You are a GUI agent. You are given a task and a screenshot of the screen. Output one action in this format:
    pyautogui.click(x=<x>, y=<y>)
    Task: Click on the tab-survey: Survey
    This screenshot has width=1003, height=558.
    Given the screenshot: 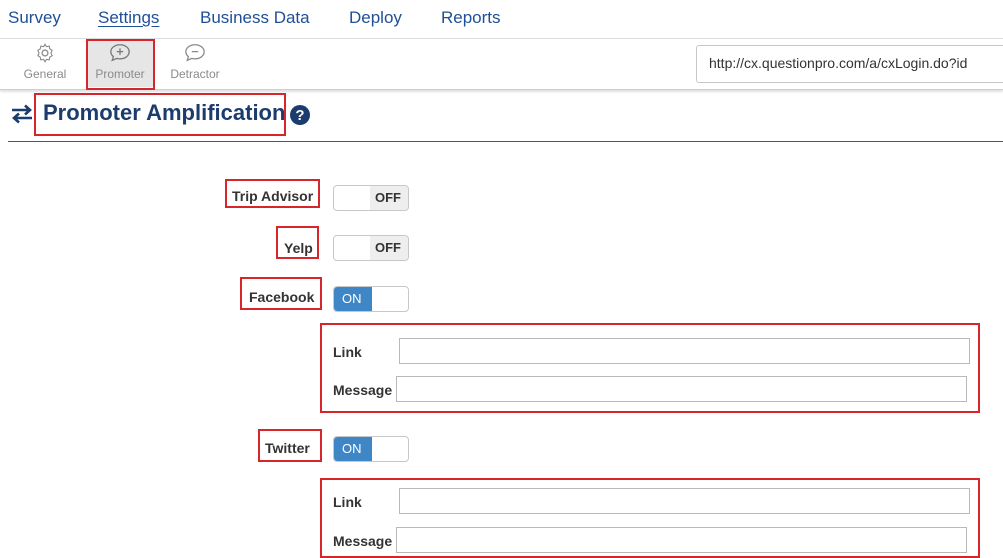 What is the action you would take?
    pyautogui.click(x=34, y=18)
    